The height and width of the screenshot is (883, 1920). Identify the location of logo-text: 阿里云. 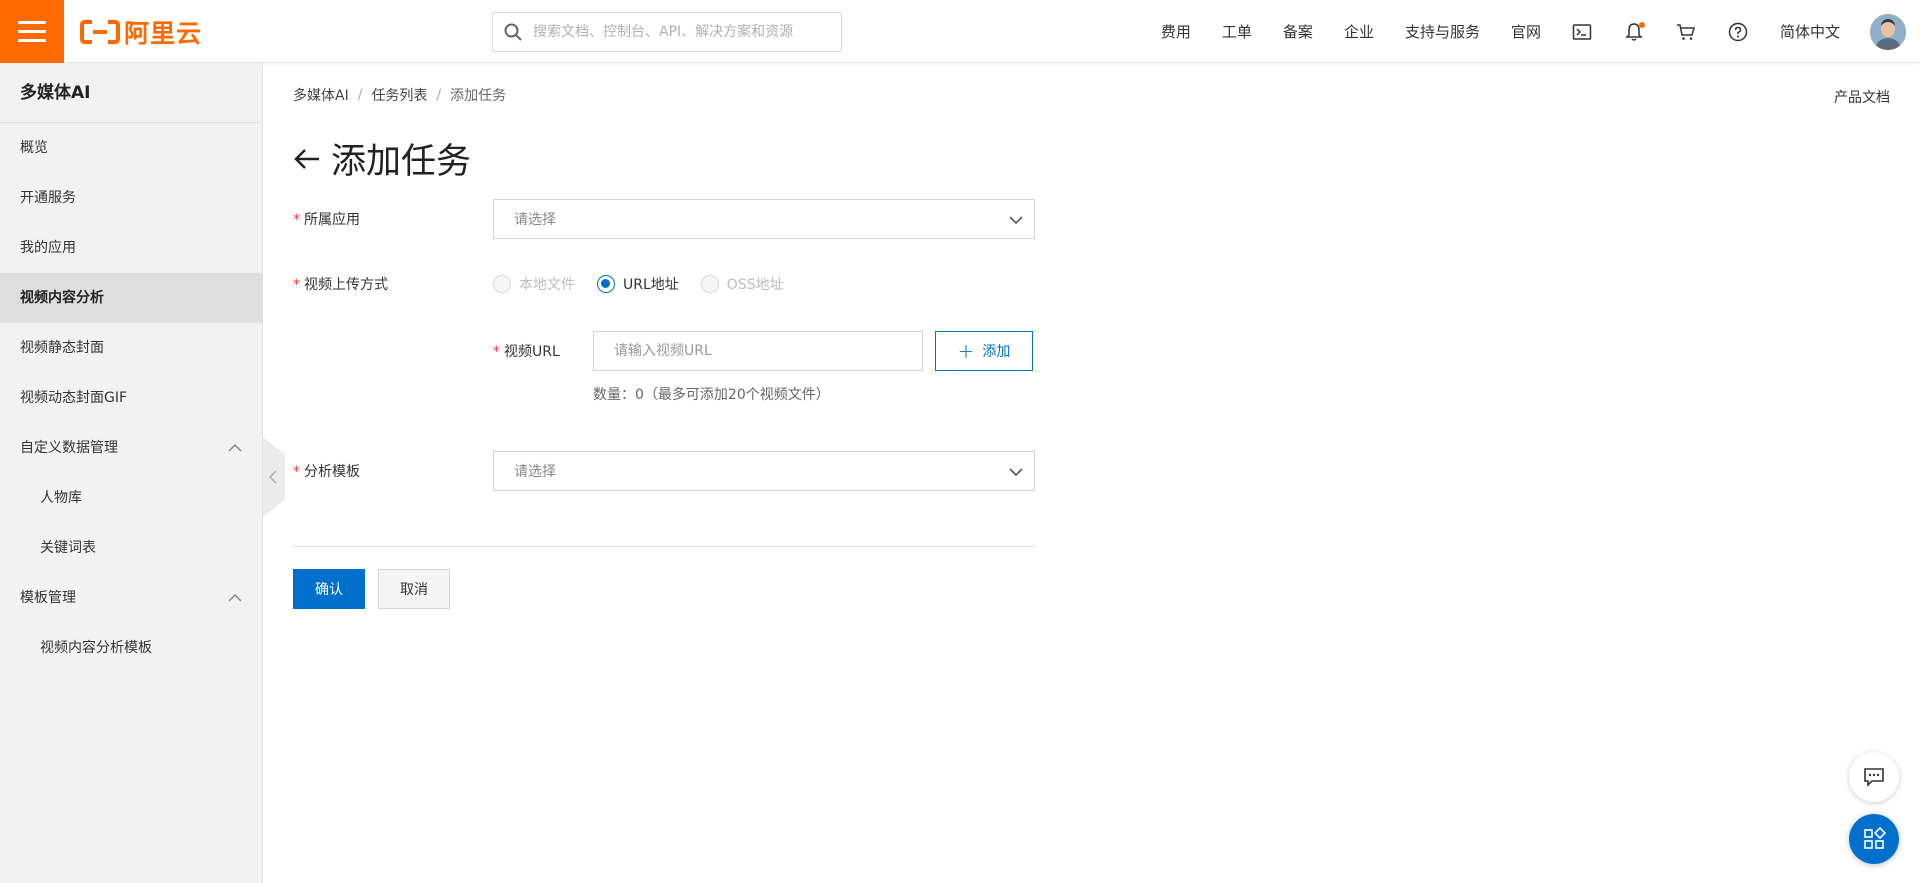
(163, 33).